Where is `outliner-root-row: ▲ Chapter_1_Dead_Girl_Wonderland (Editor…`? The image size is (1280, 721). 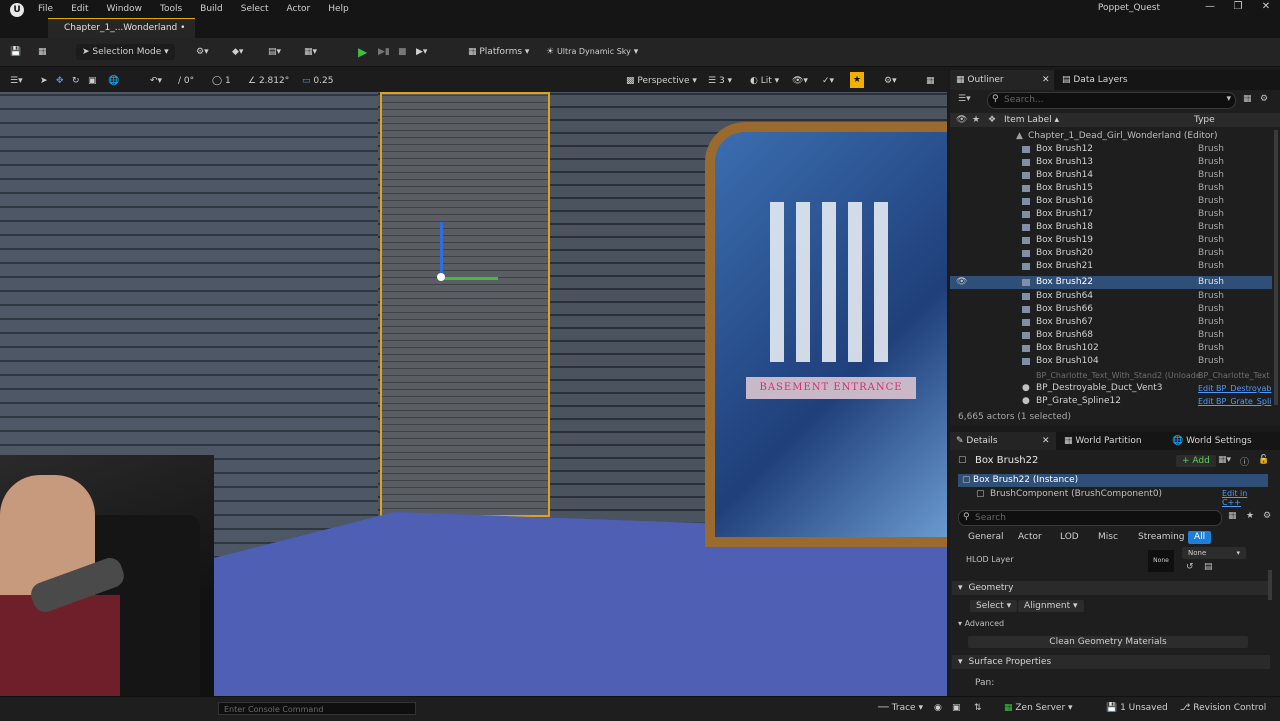
outliner-root-row: ▲ Chapter_1_Dead_Girl_Wonderland (Editor… is located at coordinates (1111, 136).